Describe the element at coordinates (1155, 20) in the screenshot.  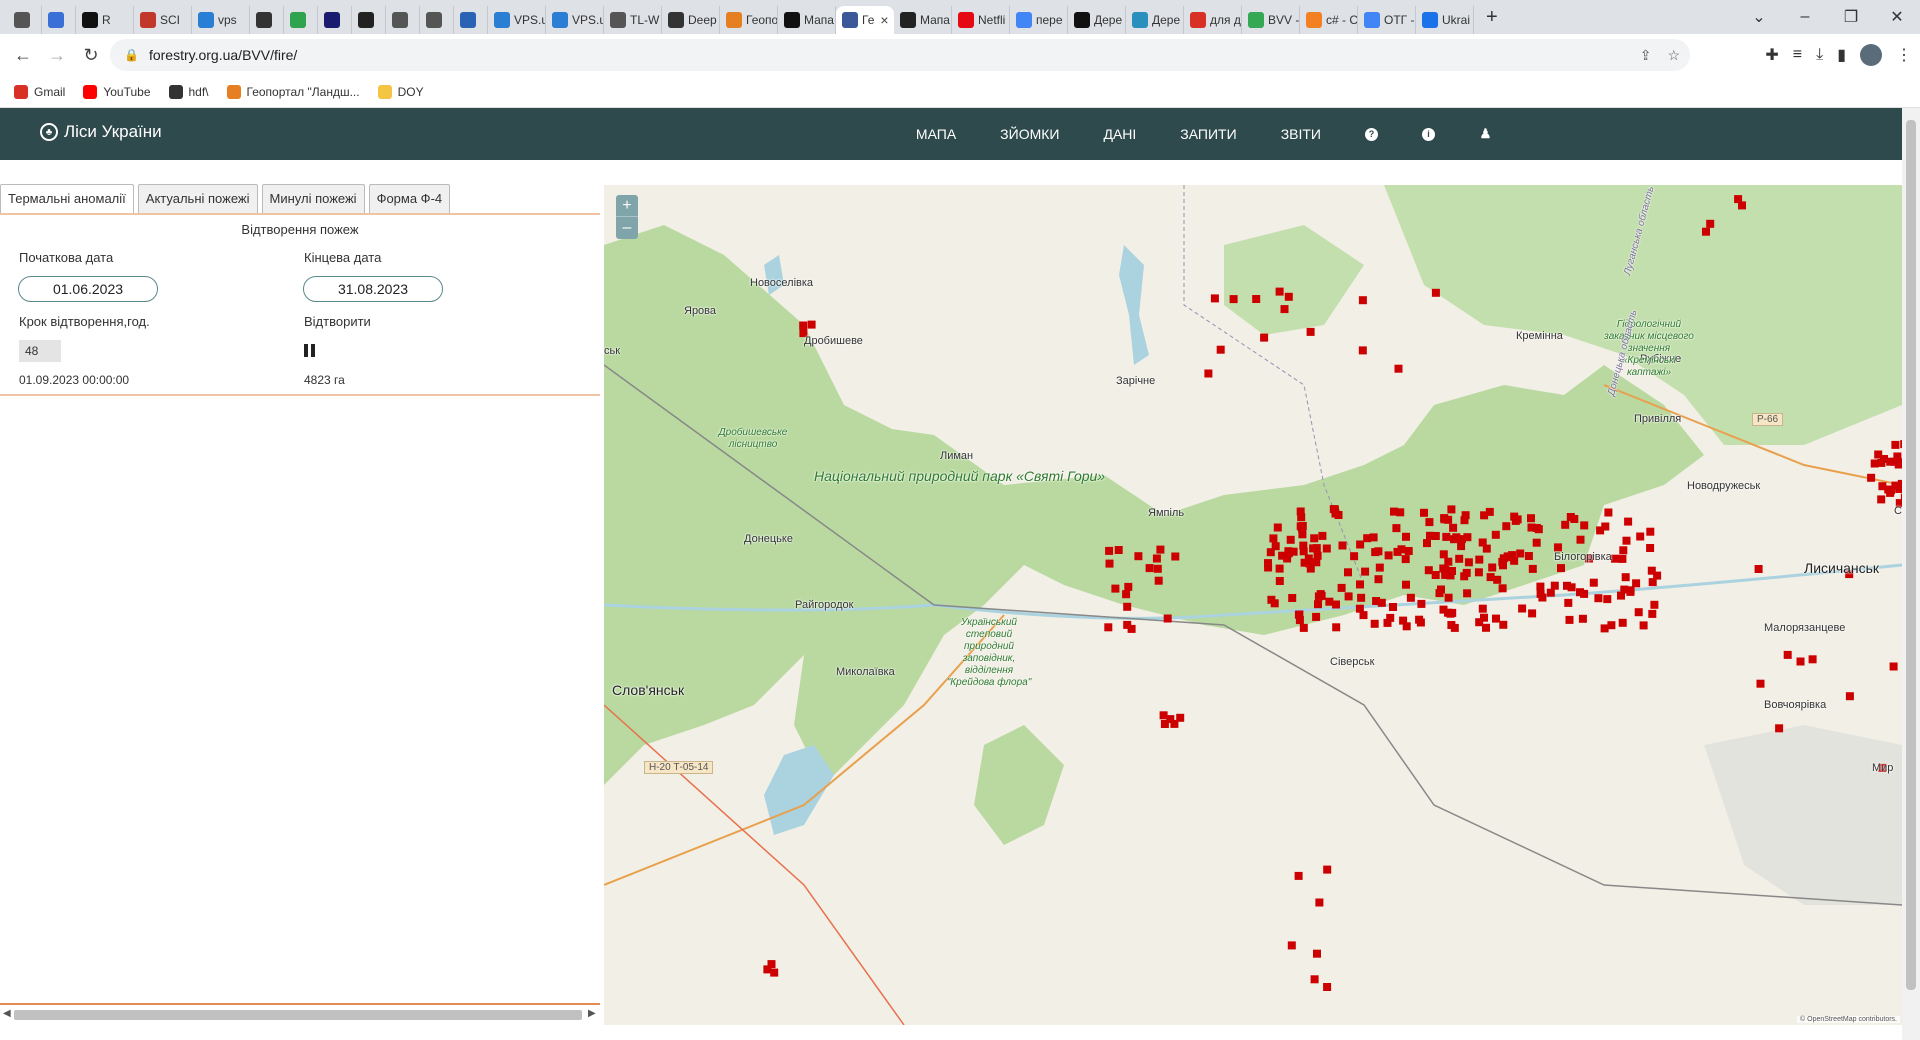
I see `browser-tab: Дере` at that location.